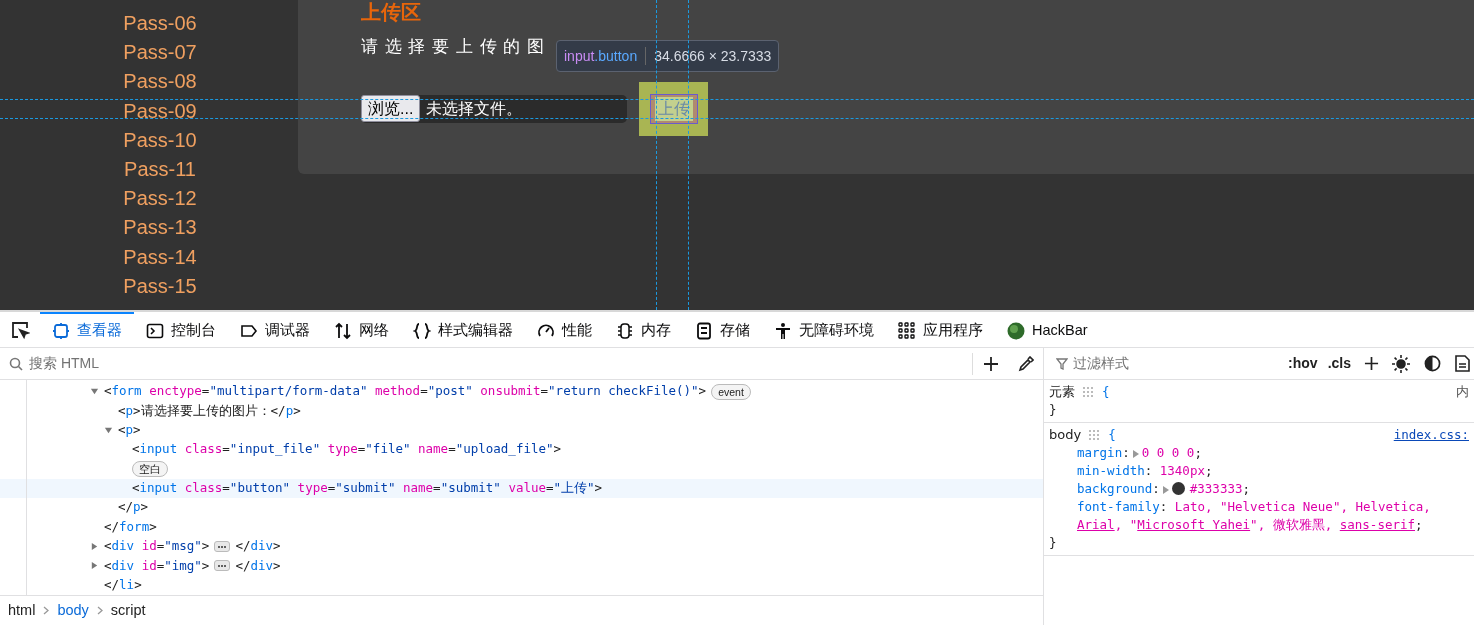 This screenshot has height=625, width=1474. I want to click on style-declaration: background: #333333;, so click(1257, 489).